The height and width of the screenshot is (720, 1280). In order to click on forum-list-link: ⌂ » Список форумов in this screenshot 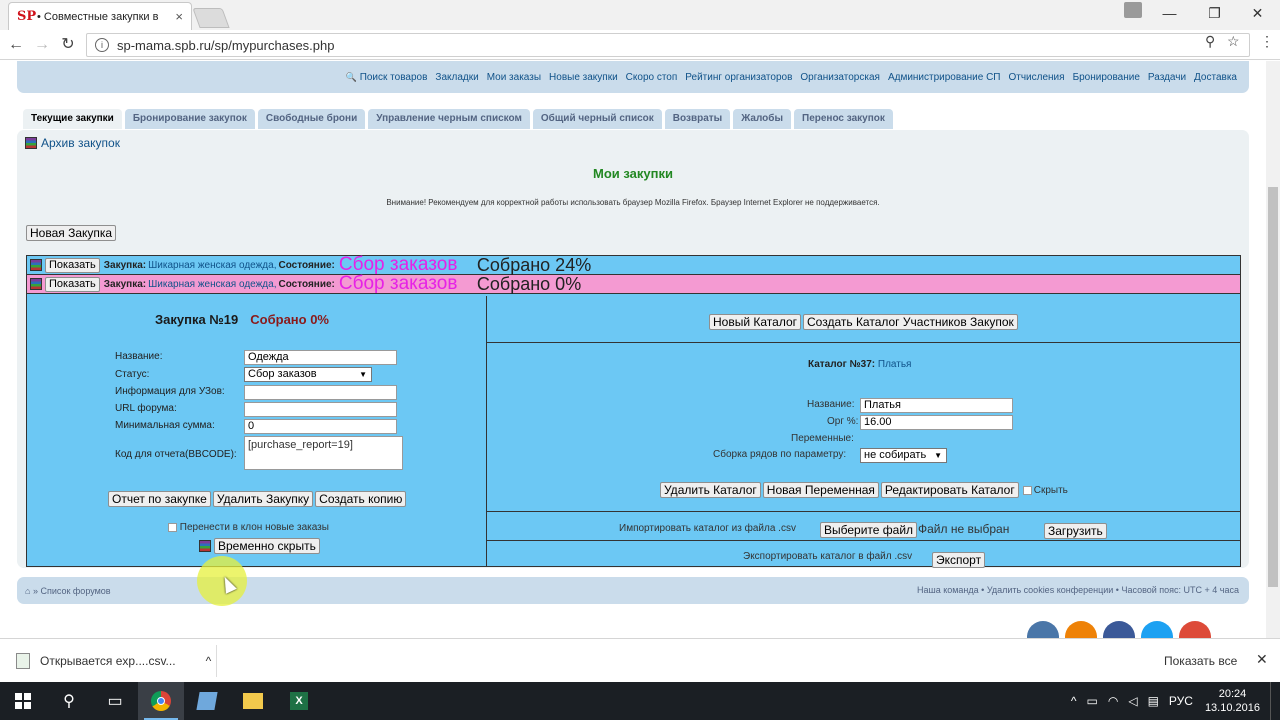, I will do `click(68, 591)`.